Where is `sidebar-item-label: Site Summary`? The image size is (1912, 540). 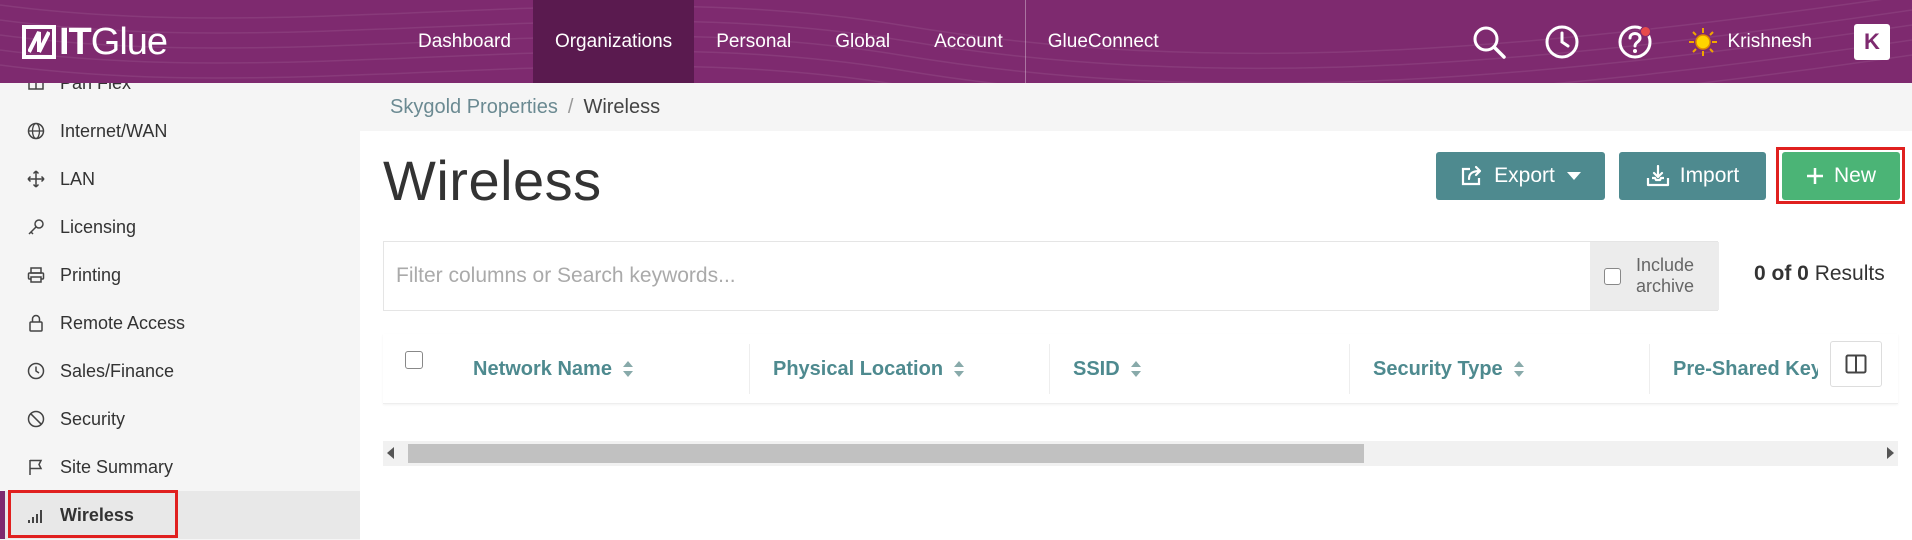
sidebar-item-label: Site Summary is located at coordinates (117, 466).